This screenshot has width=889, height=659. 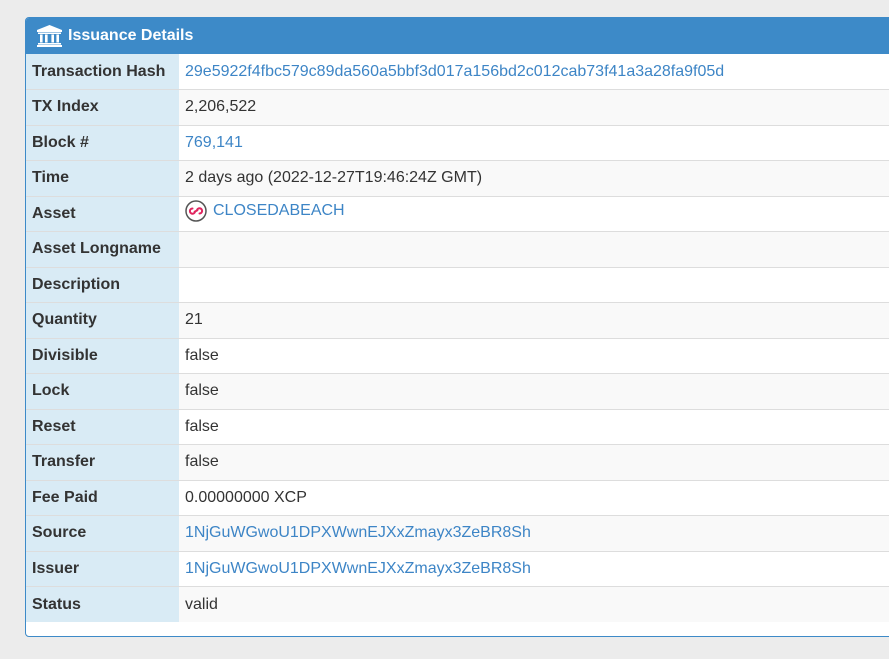 What do you see at coordinates (534, 497) in the screenshot?
I see `row-value-fee-paid: 0.00000000 XCP` at bounding box center [534, 497].